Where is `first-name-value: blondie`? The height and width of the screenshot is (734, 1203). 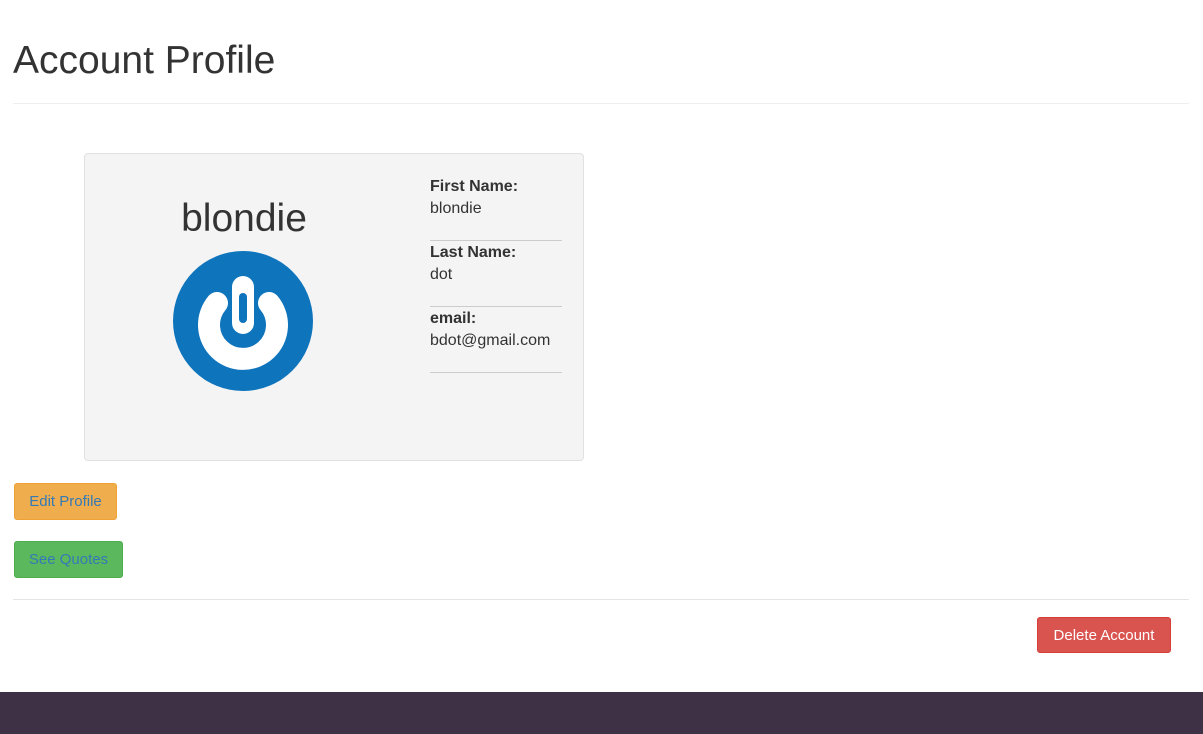
first-name-value: blondie is located at coordinates (456, 208).